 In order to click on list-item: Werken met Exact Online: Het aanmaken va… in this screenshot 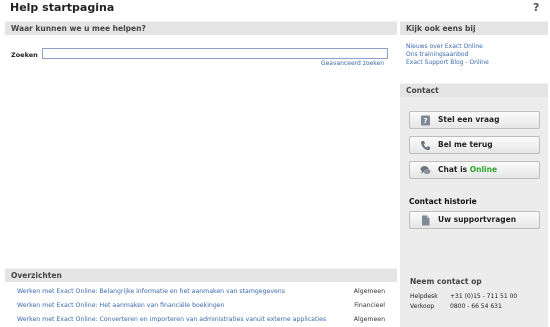, I will do `click(201, 307)`.